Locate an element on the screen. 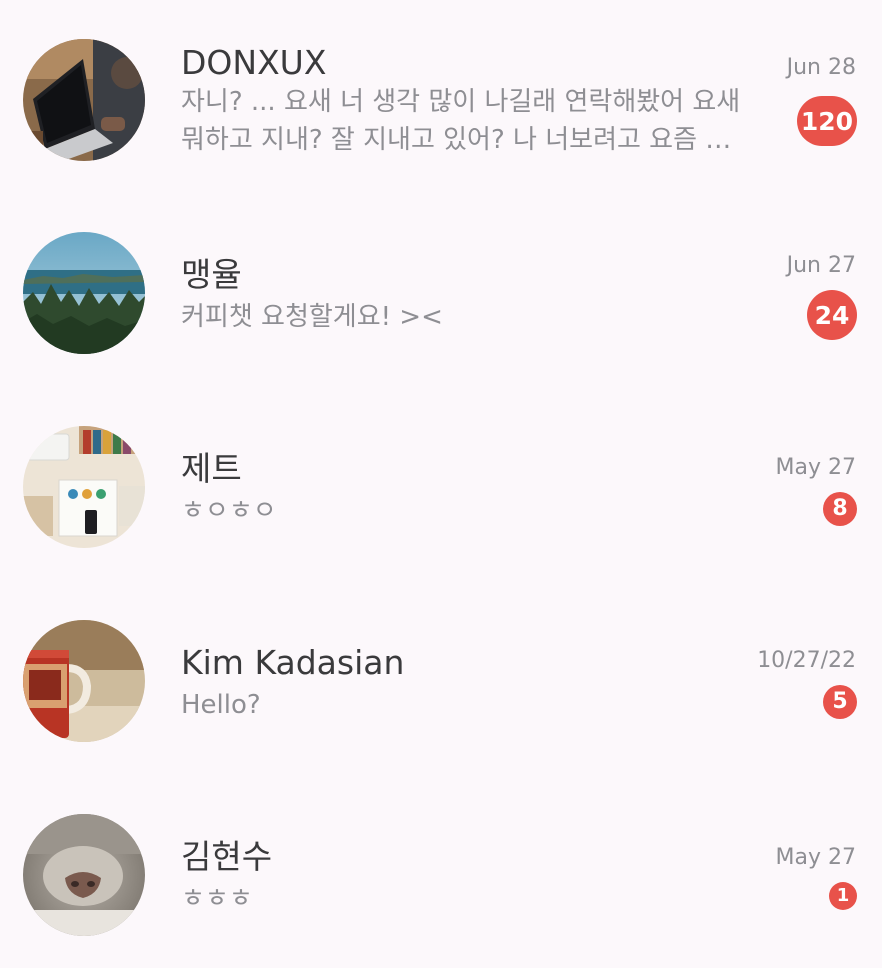 This screenshot has width=882, height=968. unread-badge: 8 is located at coordinates (840, 509).